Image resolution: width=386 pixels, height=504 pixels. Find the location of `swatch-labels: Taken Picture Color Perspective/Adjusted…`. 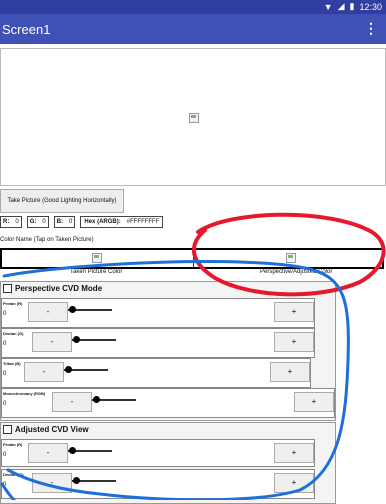

swatch-labels: Taken Picture Color Perspective/Adjusted… is located at coordinates (192, 273).